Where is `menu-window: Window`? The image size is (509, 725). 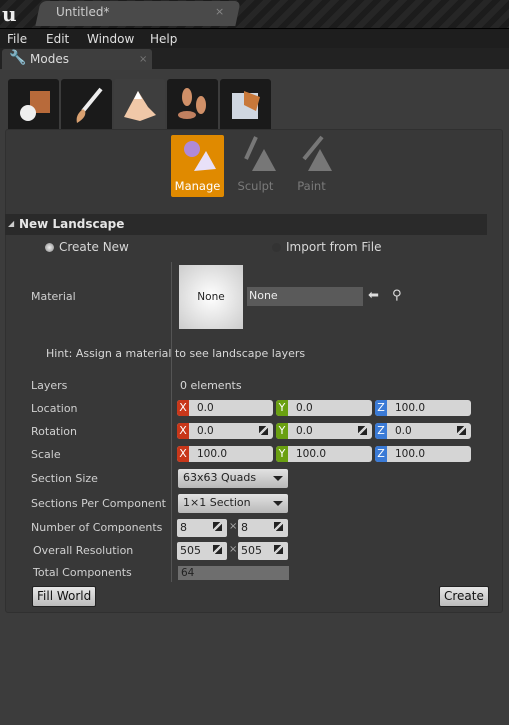
menu-window: Window is located at coordinates (110, 39).